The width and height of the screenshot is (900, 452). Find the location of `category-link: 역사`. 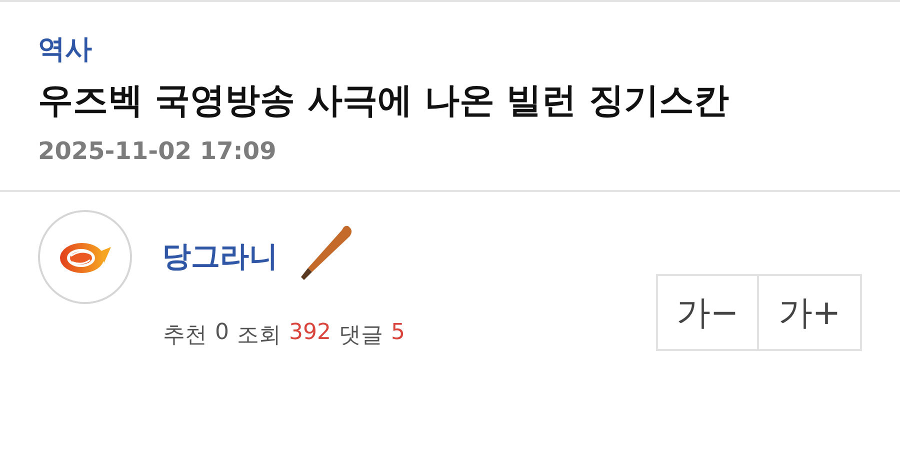

category-link: 역사 is located at coordinates (65, 50).